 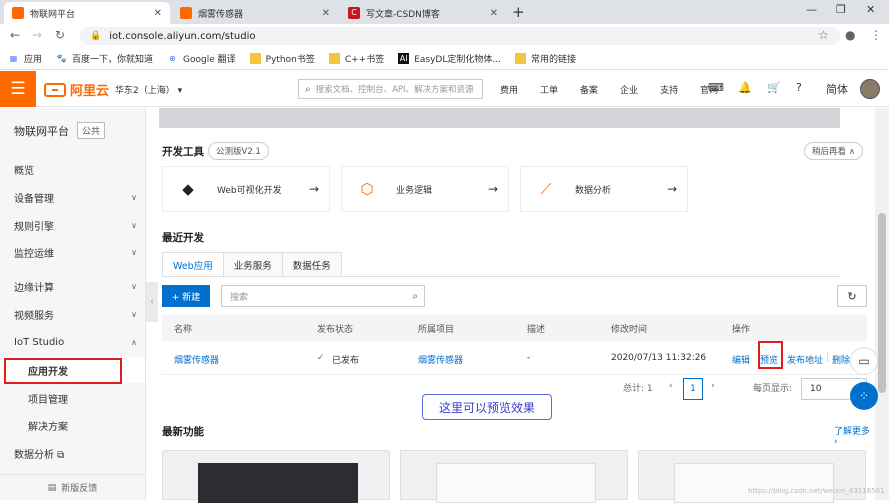 I want to click on sidebar-item-rule-engine: 规则引擎 ∨, so click(x=72, y=225).